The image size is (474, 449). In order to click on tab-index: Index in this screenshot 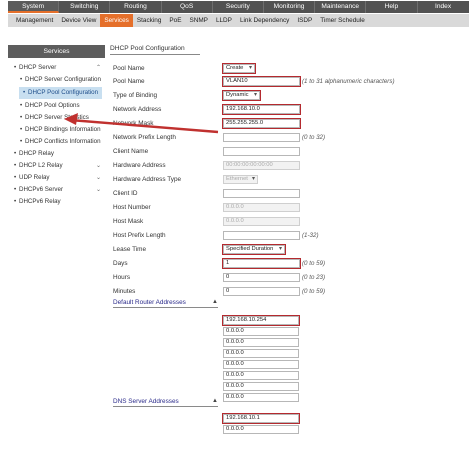, I will do `click(443, 7)`.